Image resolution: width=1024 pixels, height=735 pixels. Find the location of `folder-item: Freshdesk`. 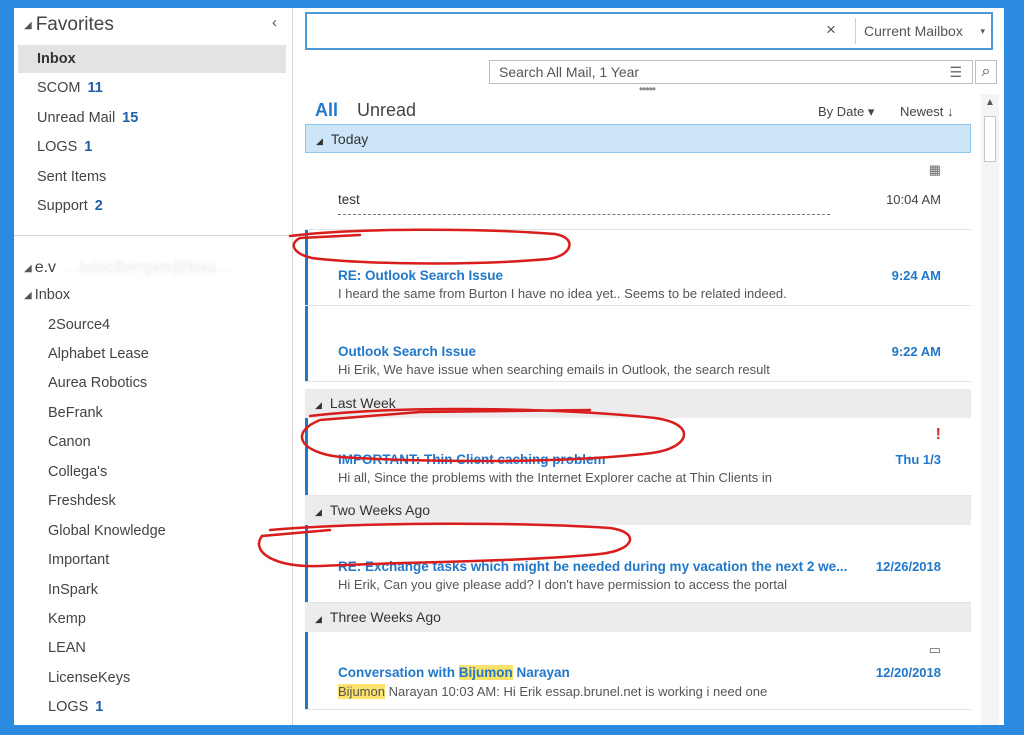

folder-item: Freshdesk is located at coordinates (82, 501).